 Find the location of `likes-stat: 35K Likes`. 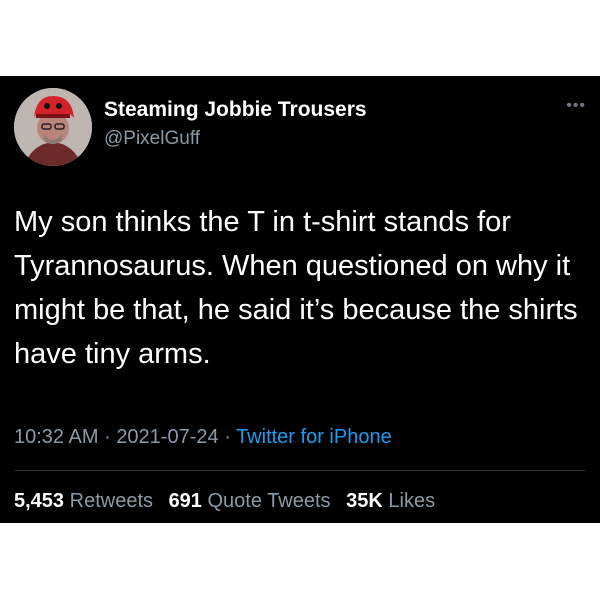

likes-stat: 35K Likes is located at coordinates (390, 501).